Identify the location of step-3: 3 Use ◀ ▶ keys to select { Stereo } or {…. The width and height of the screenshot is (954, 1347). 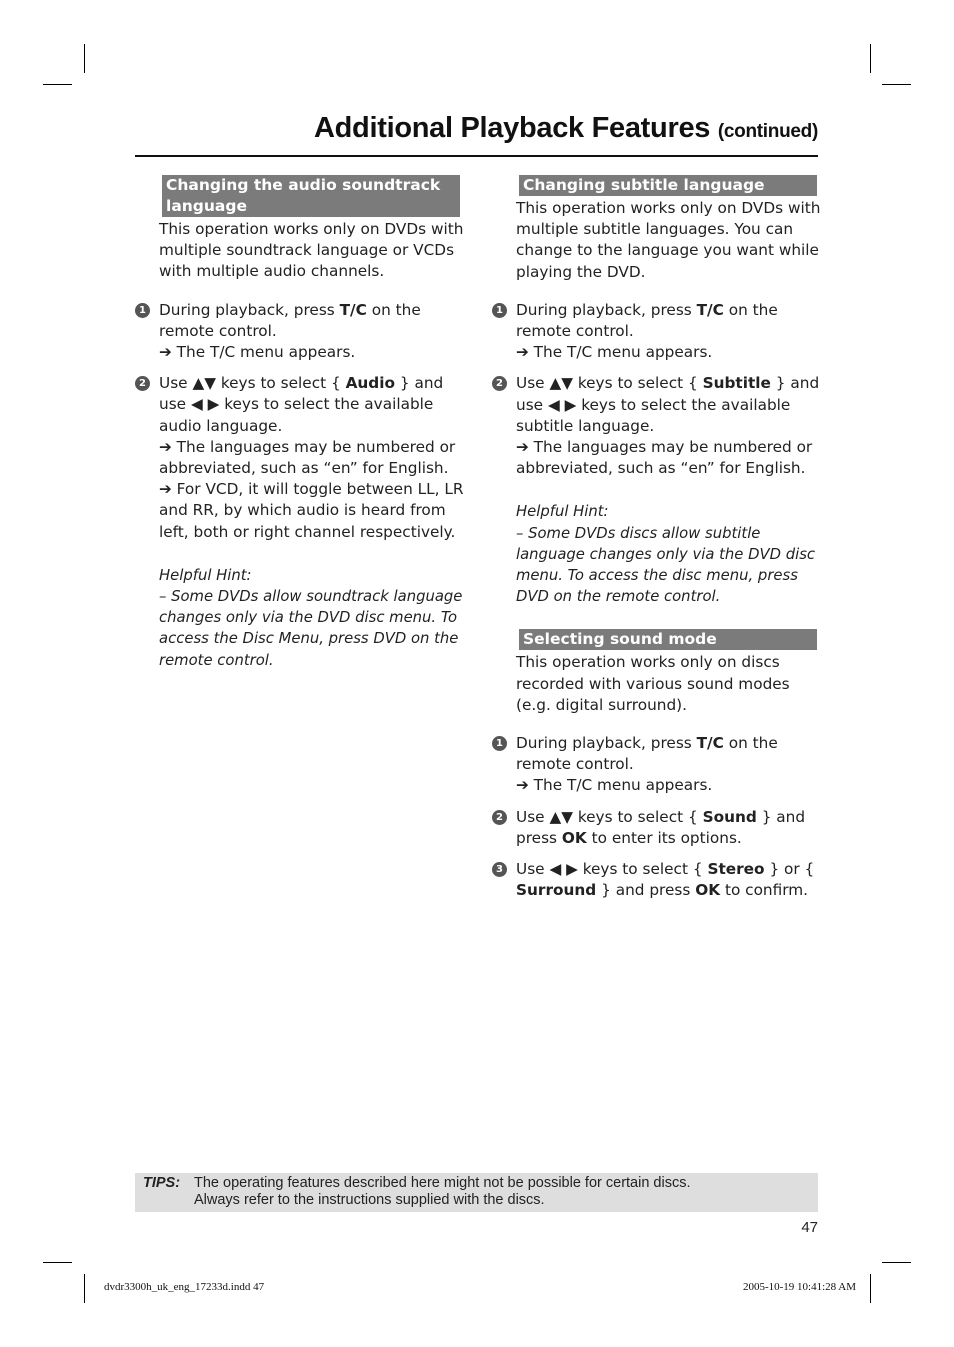
(657, 880).